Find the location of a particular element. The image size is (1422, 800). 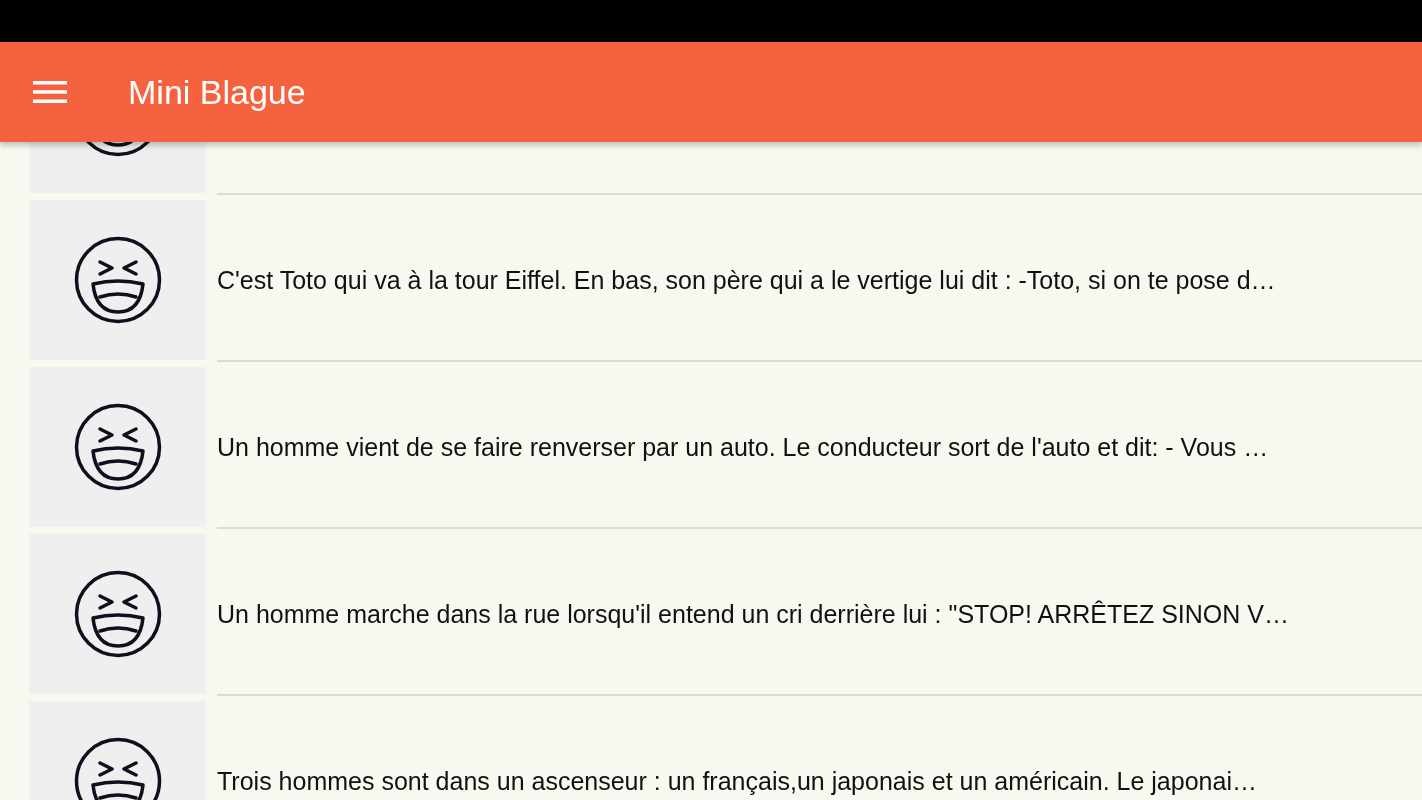

menu-icon is located at coordinates (50, 92).